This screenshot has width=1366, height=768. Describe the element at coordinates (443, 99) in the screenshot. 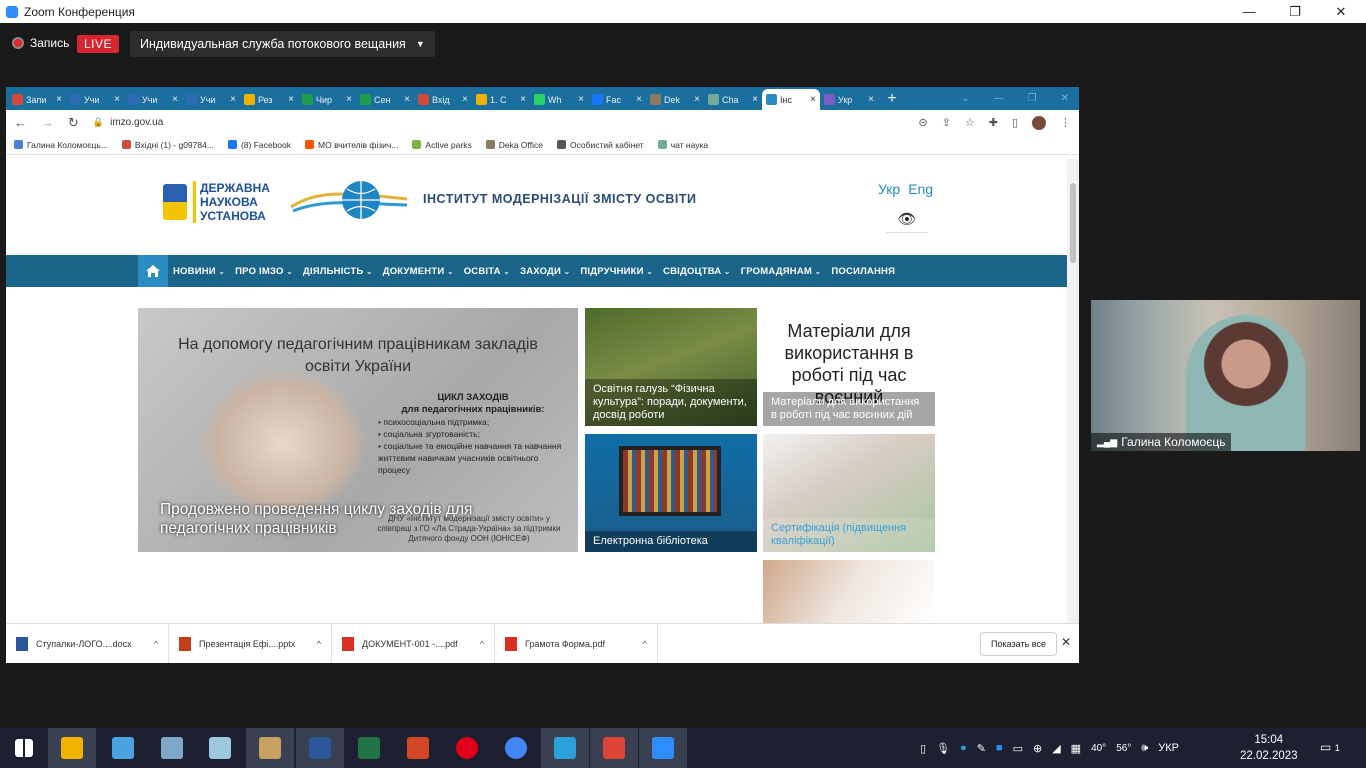

I see `browser-tab: Вхід ×` at that location.